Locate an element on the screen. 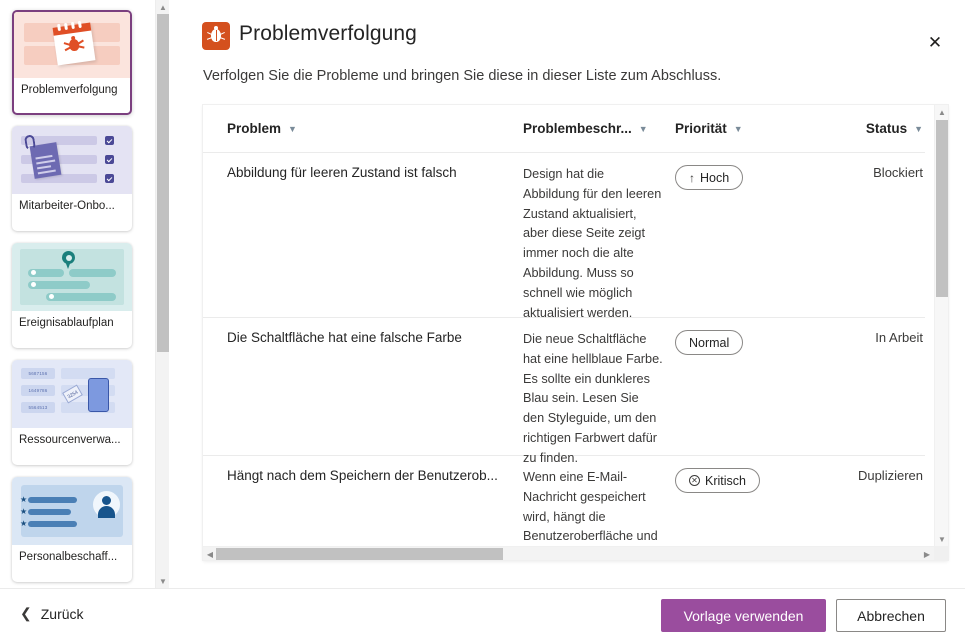  table-vertical-scrollbar: ▲ ▼ is located at coordinates (941, 325).